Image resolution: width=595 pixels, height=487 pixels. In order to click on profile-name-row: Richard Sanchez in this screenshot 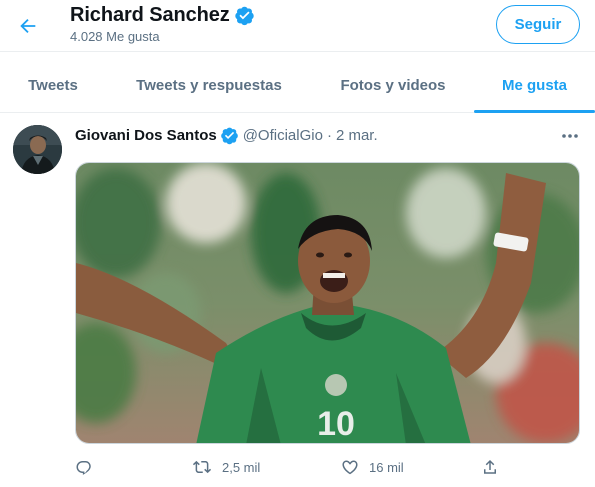, I will do `click(162, 15)`.